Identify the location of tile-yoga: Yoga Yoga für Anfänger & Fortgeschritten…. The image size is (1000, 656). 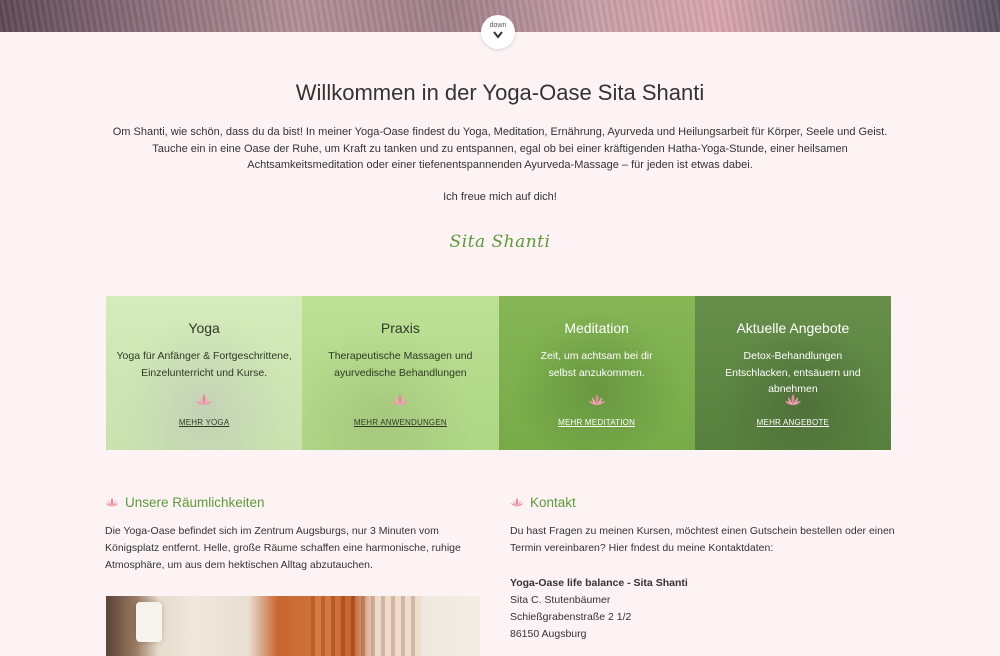
(204, 373).